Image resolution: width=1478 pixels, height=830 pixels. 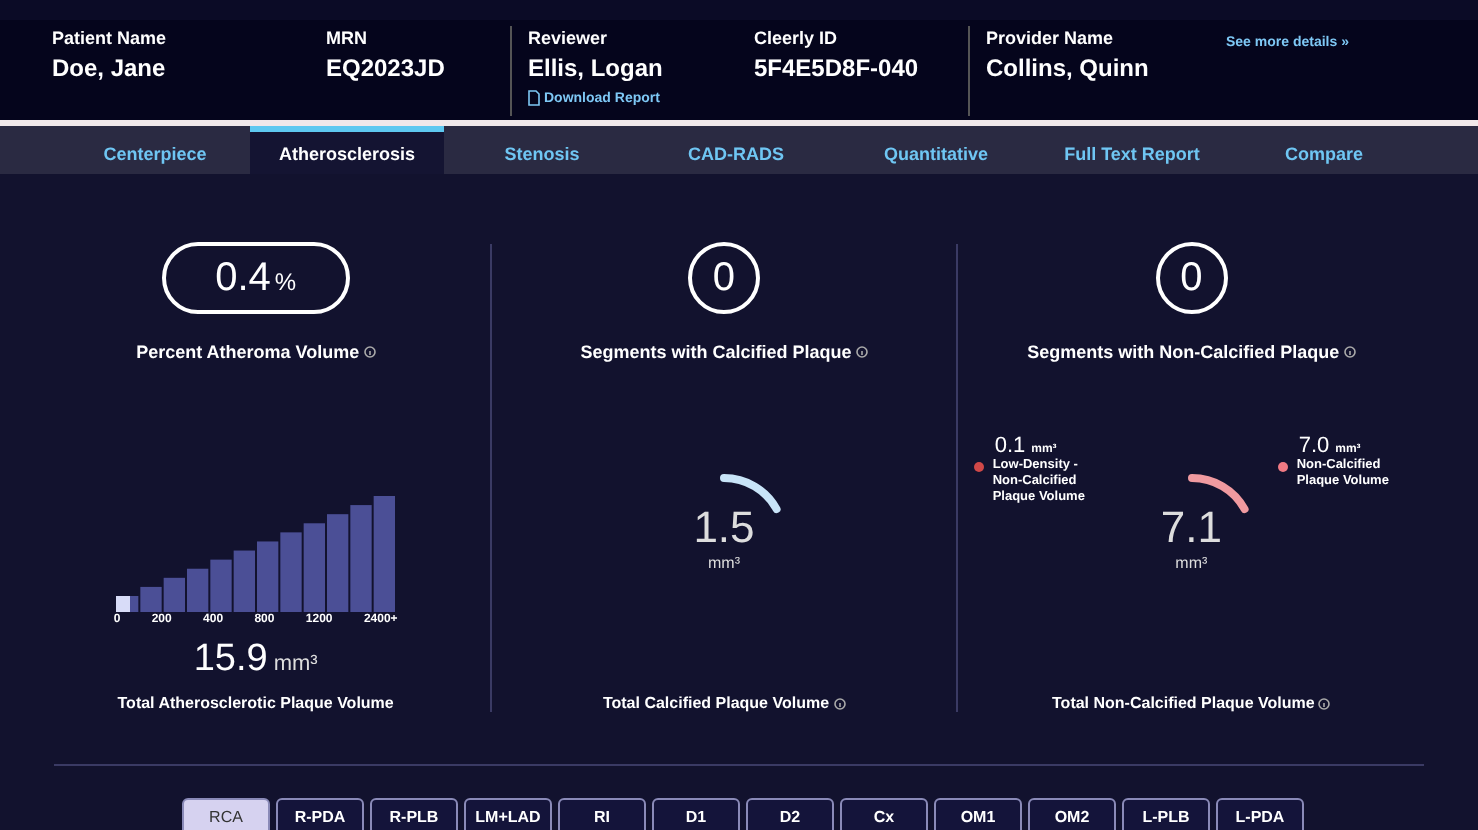 What do you see at coordinates (230, 660) in the screenshot?
I see `total-value: 15.9` at bounding box center [230, 660].